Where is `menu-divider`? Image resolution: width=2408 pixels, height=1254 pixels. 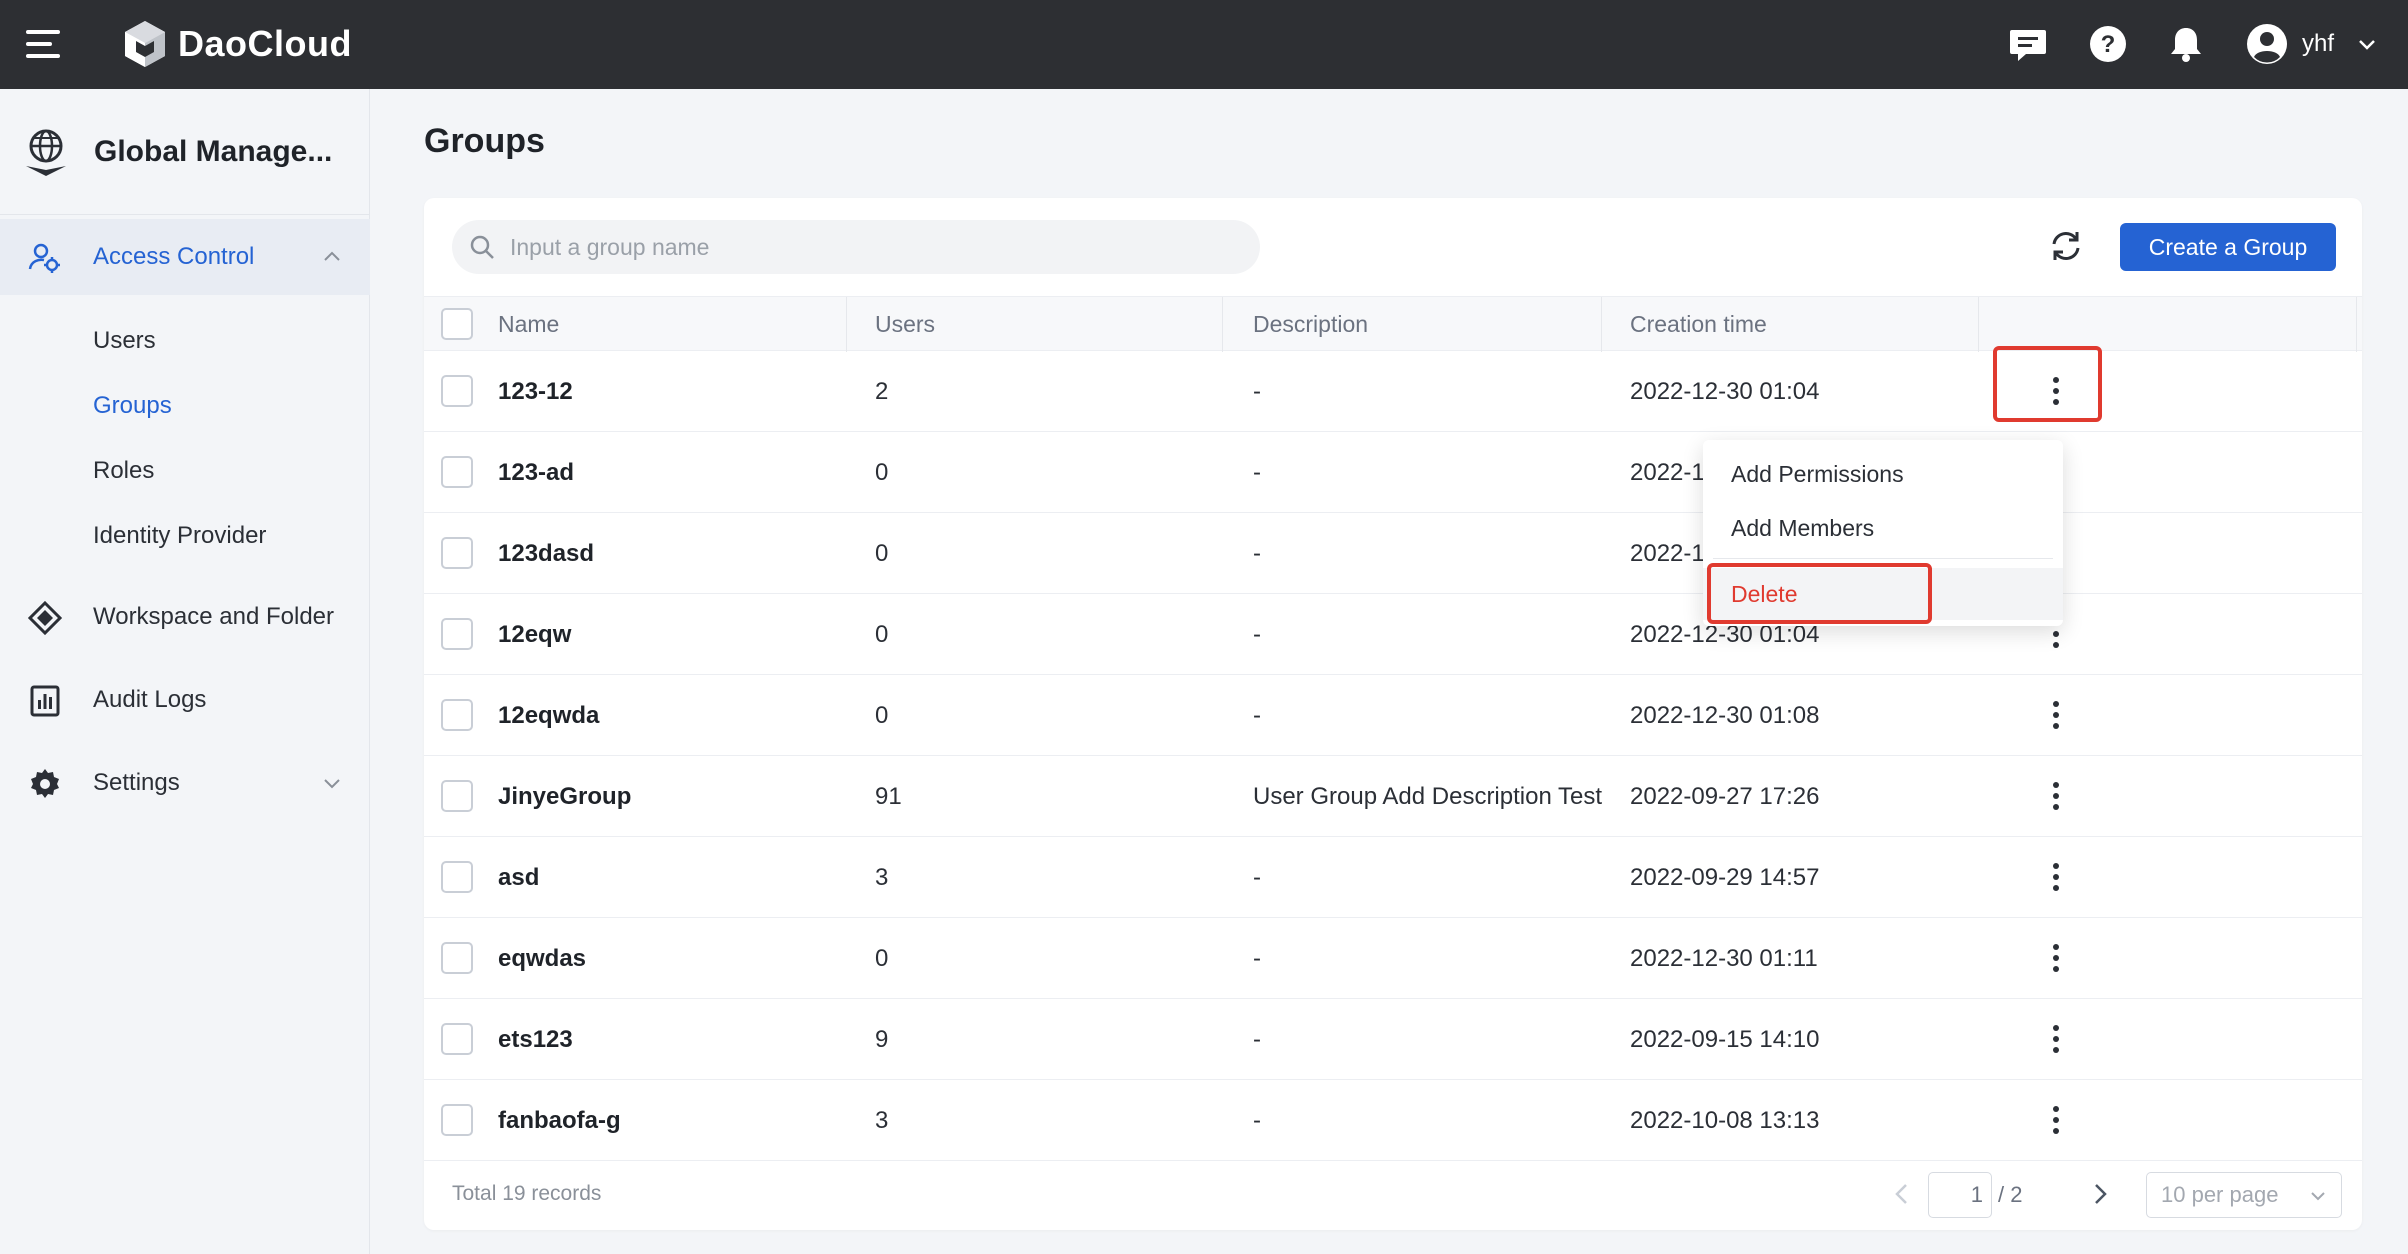 menu-divider is located at coordinates (1883, 558).